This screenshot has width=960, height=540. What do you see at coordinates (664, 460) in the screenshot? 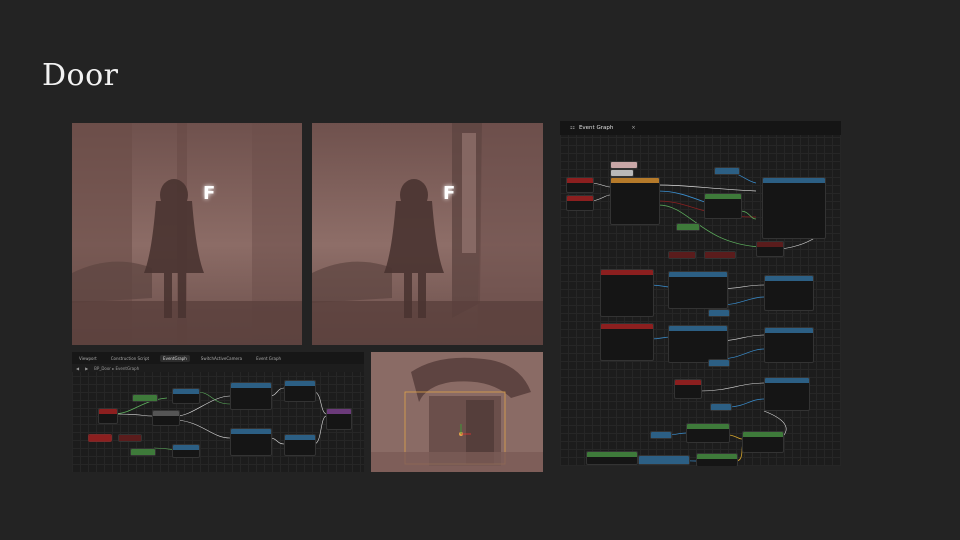
I see `node-get-vector` at bounding box center [664, 460].